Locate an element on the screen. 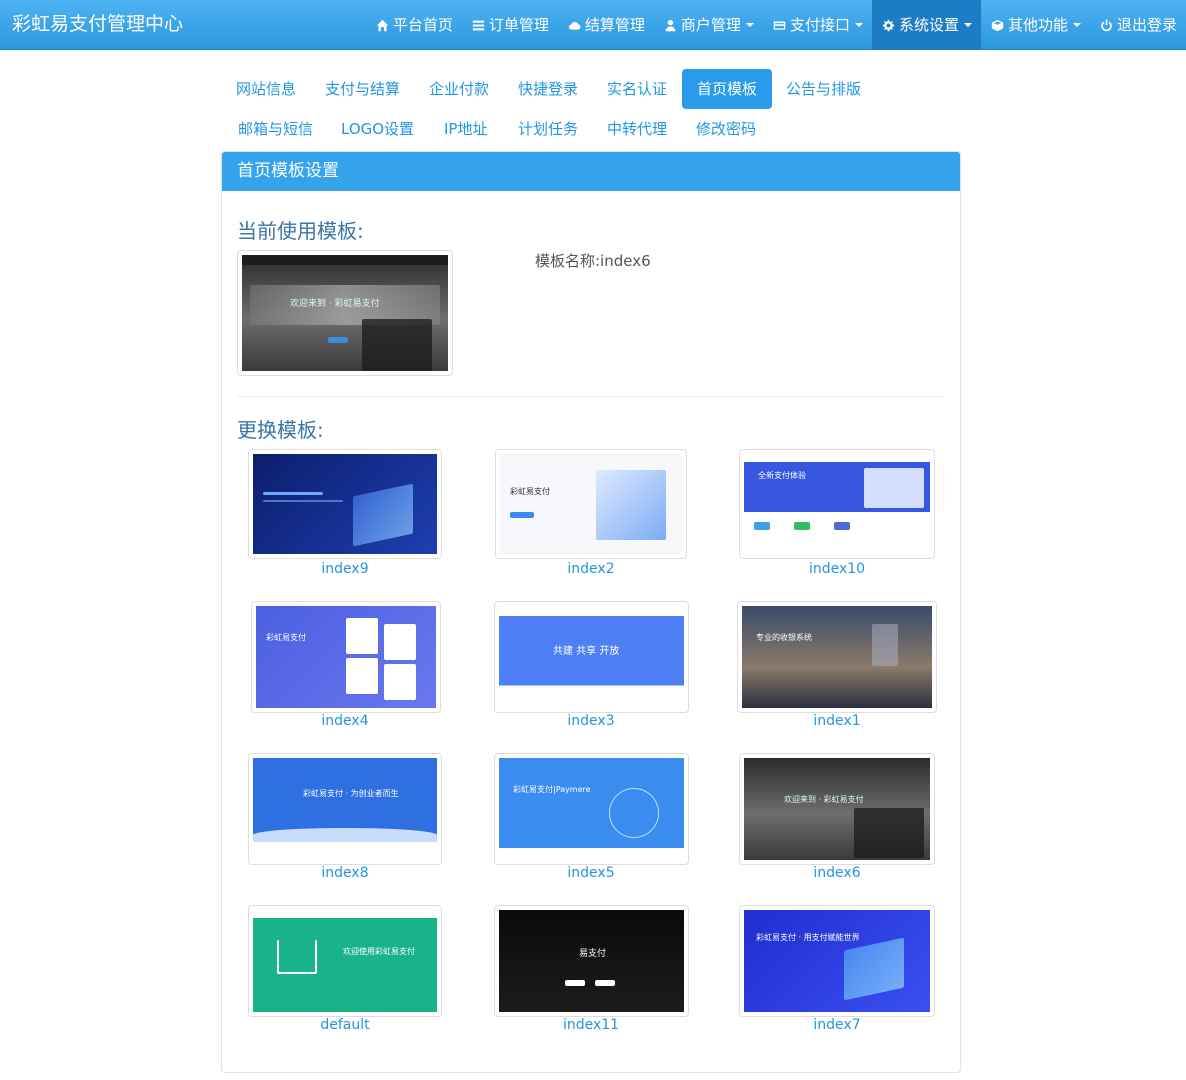 Image resolution: width=1186 pixels, height=1080 pixels. tab-email-sms: 邮箱与短信 is located at coordinates (275, 129).